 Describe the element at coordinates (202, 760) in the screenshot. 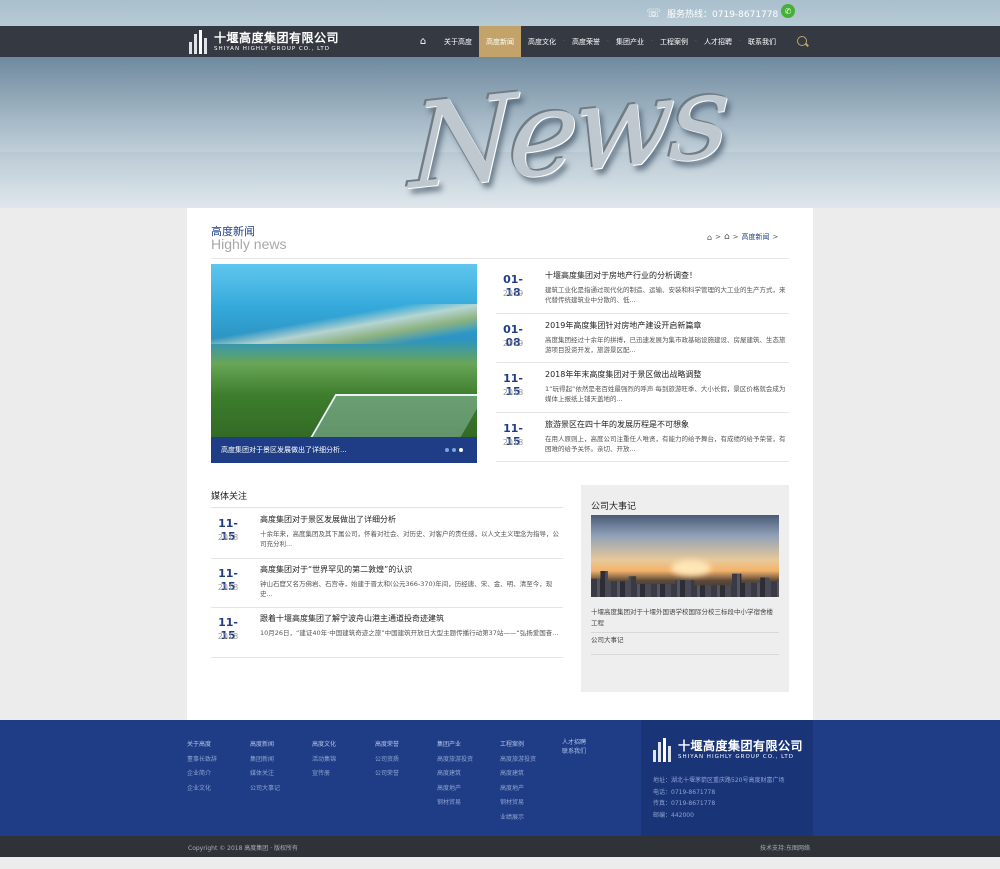

I see `footer-link: 董事长致辞` at that location.